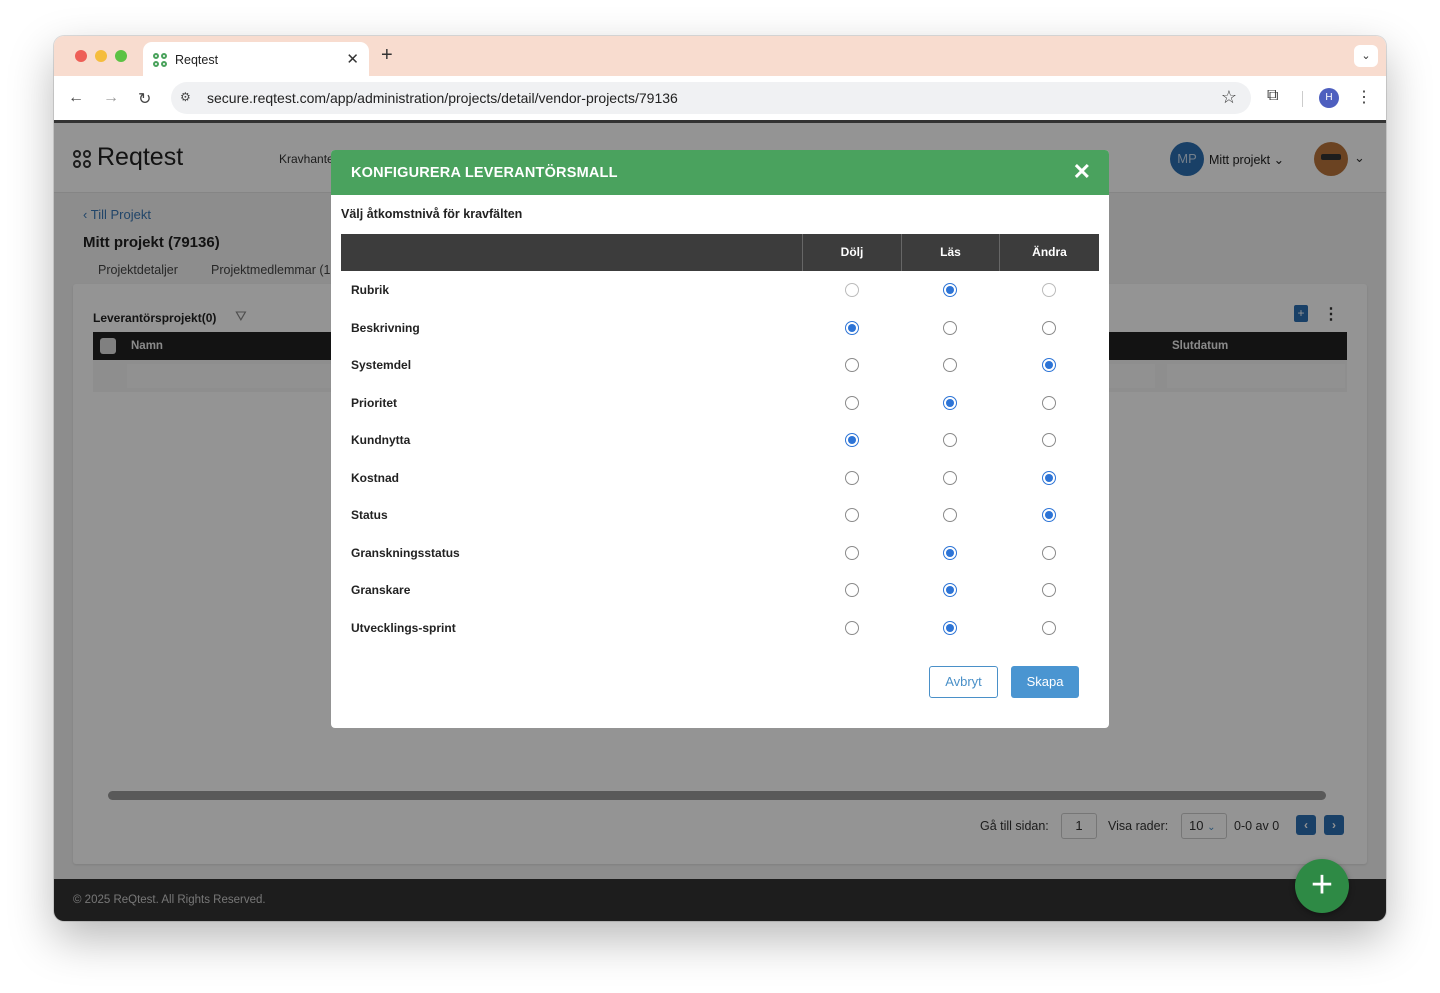 The width and height of the screenshot is (1440, 993). I want to click on field-label: Granskningsstatus, so click(405, 552).